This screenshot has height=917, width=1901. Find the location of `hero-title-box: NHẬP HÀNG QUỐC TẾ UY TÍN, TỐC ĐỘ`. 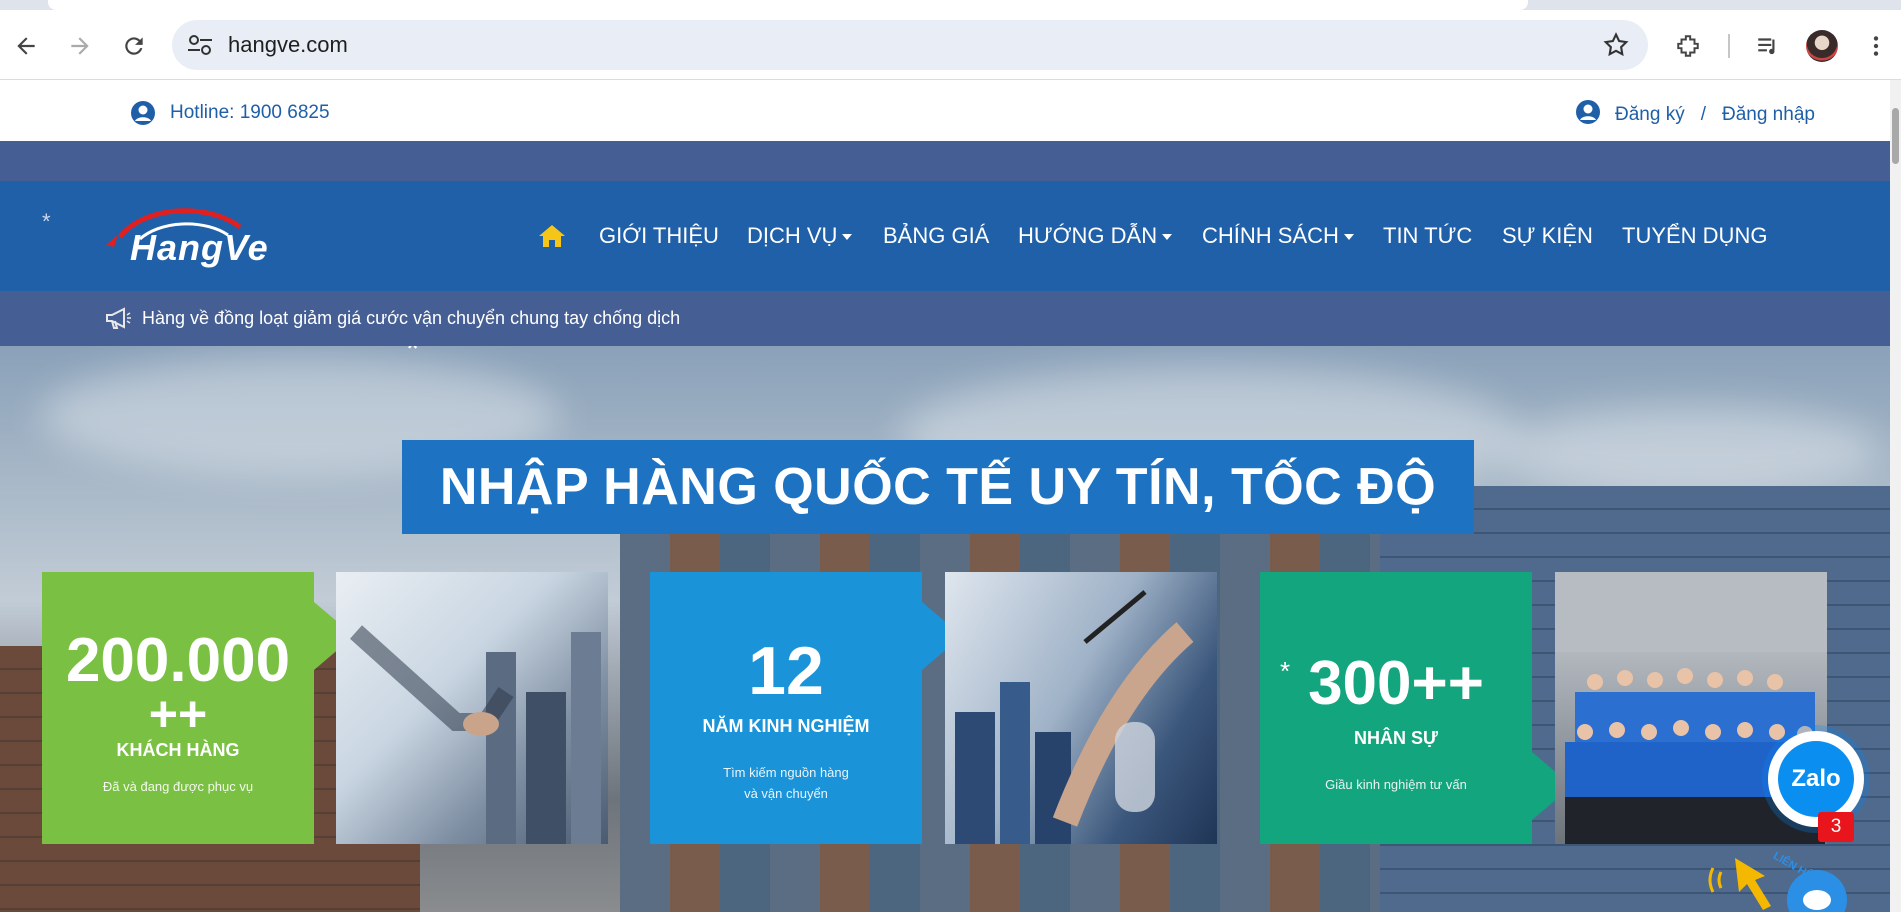

hero-title-box: NHẬP HÀNG QUỐC TẾ UY TÍN, TỐC ĐỘ is located at coordinates (938, 487).